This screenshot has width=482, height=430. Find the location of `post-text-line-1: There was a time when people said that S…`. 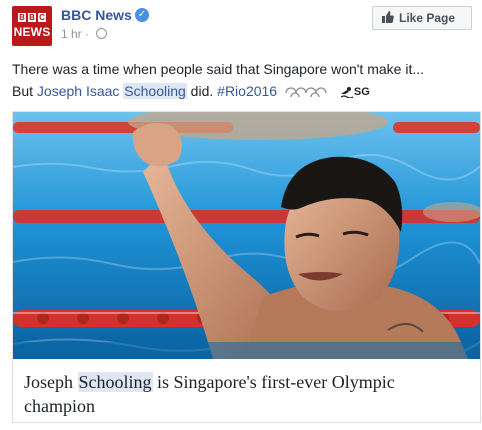

post-text-line-1: There was a time when people said that S… is located at coordinates (218, 69).